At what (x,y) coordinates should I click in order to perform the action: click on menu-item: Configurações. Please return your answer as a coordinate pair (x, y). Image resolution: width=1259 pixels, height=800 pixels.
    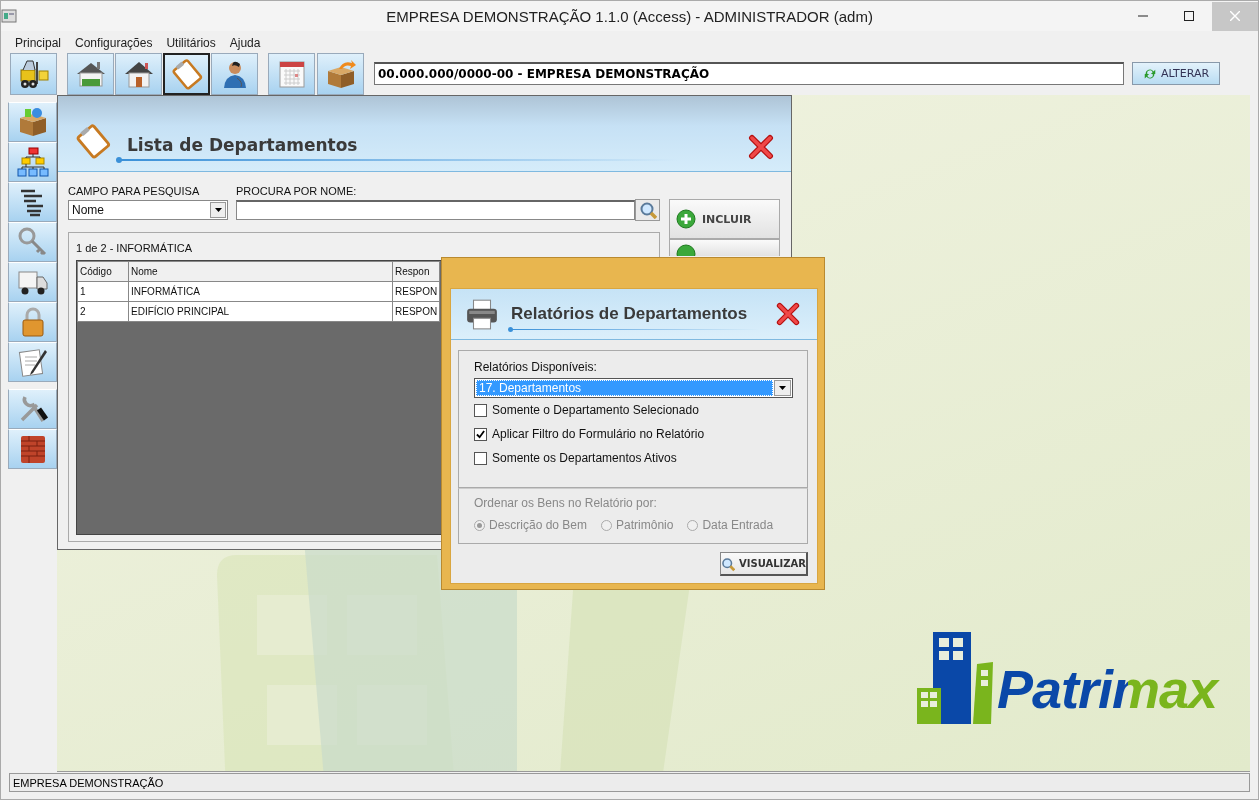
    Looking at the image, I should click on (114, 42).